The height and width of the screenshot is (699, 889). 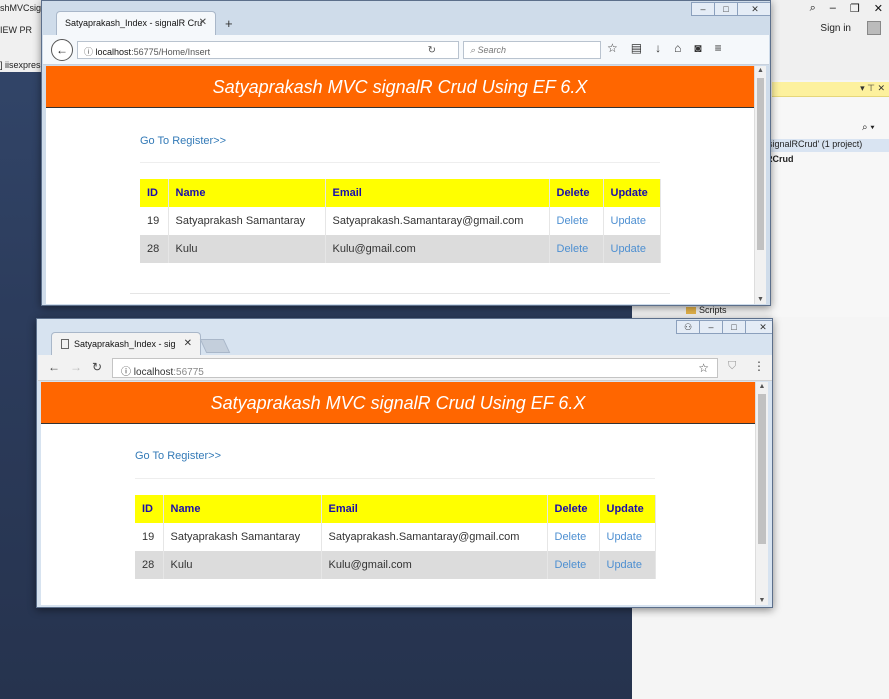 What do you see at coordinates (188, 372) in the screenshot?
I see `url-port: :56775` at bounding box center [188, 372].